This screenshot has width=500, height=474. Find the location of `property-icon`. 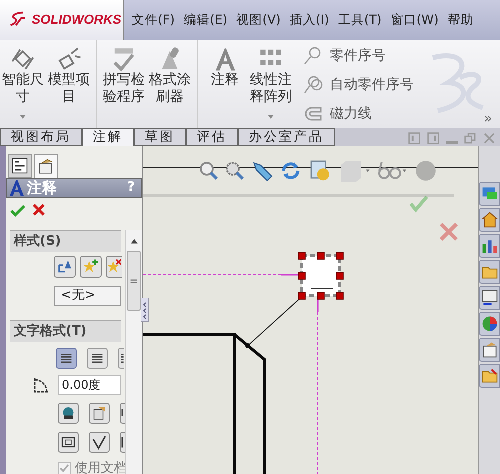

property-icon is located at coordinates (46, 166).